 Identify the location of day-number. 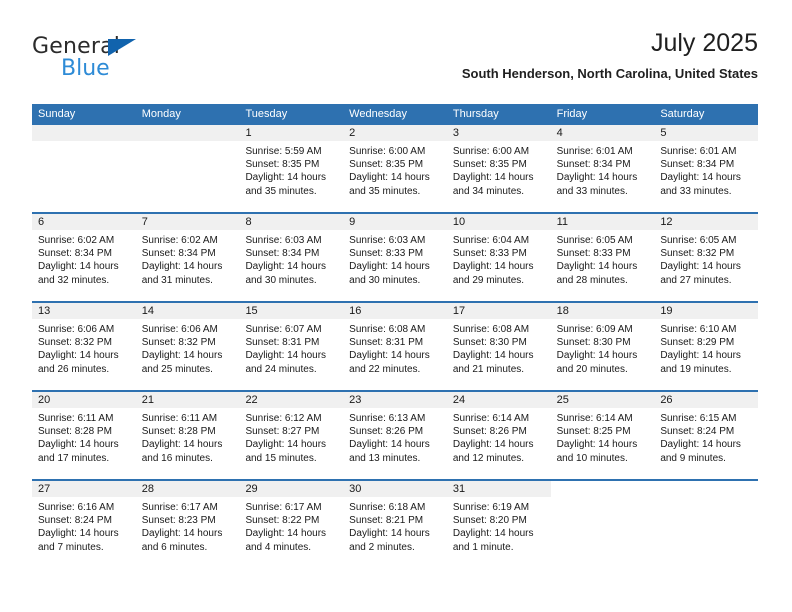
(187, 133).